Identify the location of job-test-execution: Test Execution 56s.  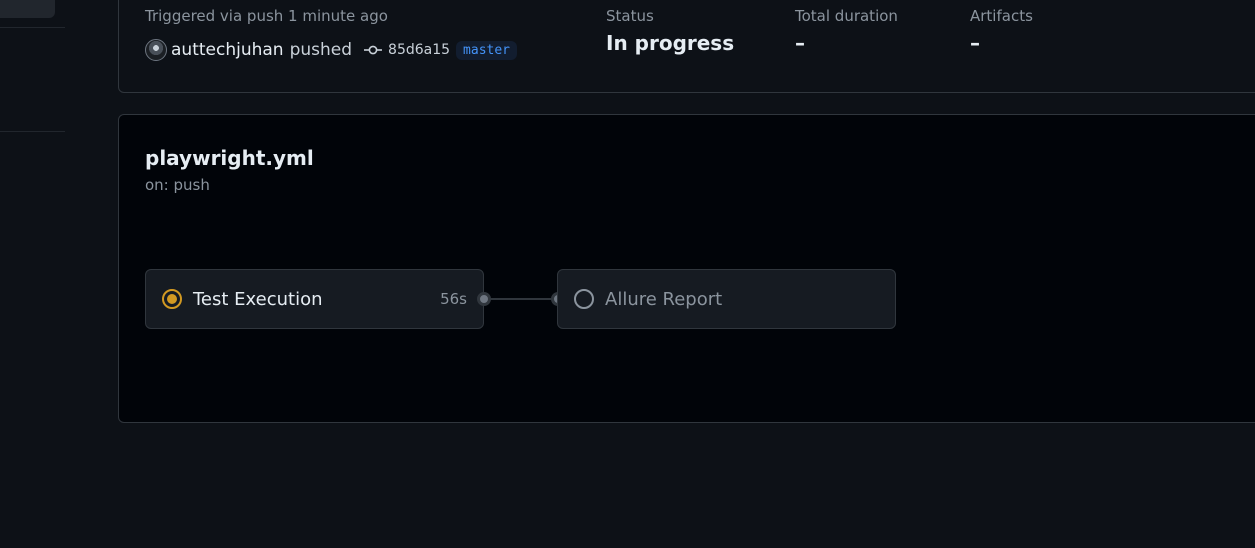
(314, 299).